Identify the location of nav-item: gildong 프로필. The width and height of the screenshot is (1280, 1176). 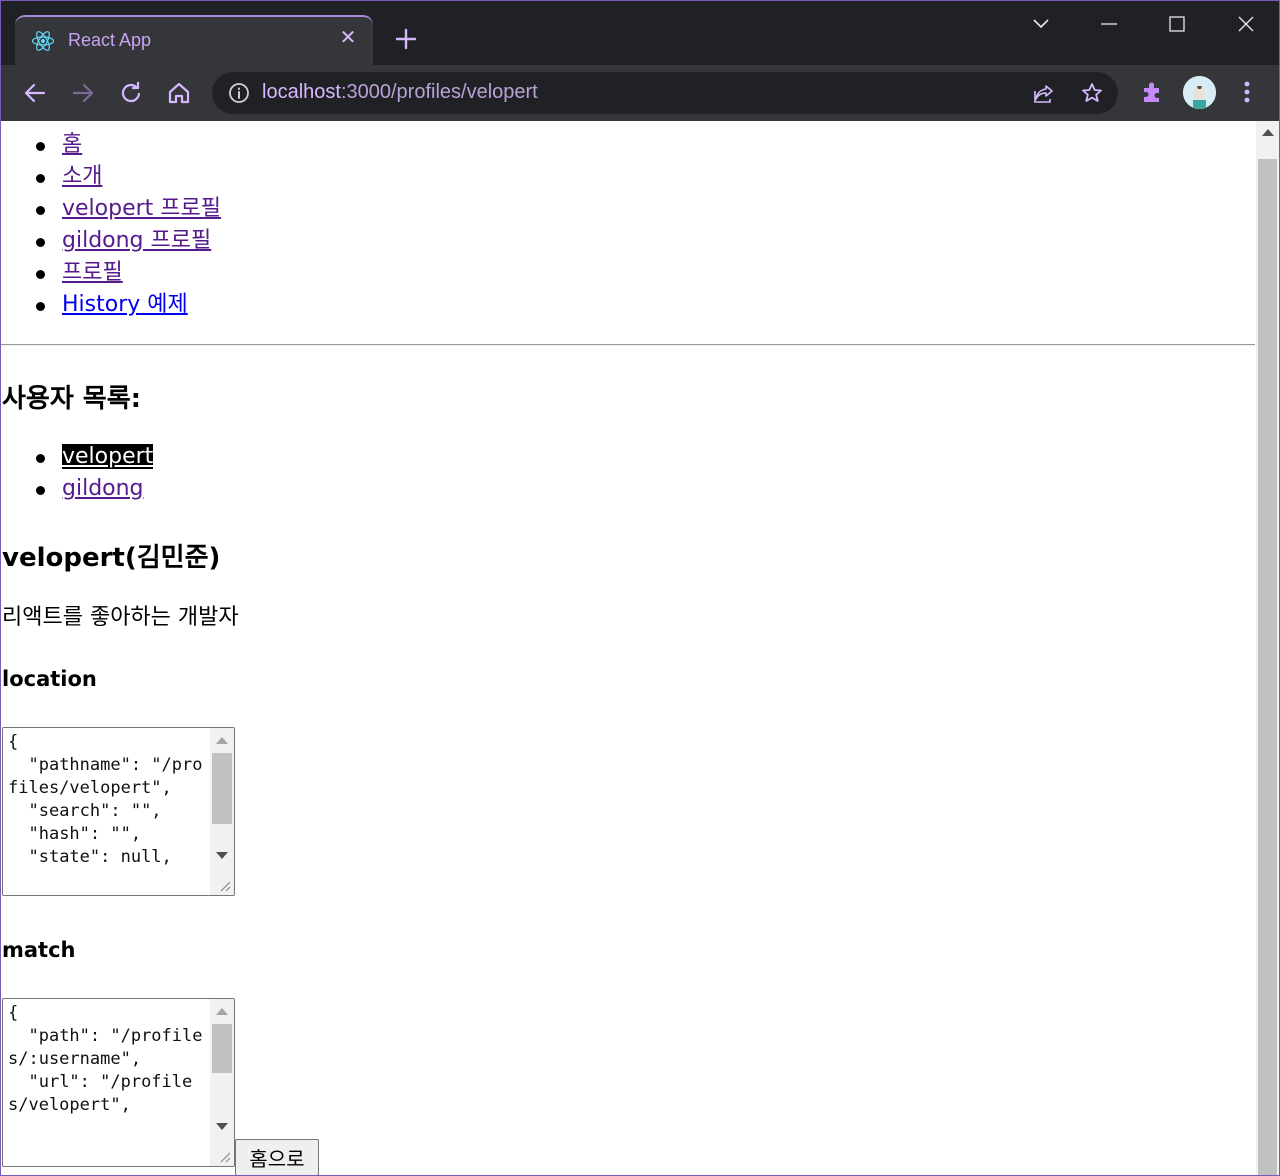
(111, 241).